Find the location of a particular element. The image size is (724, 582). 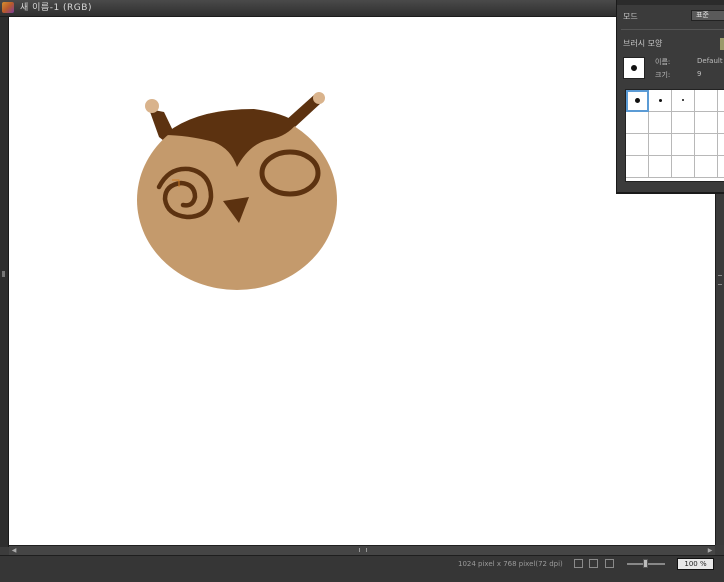

brush-preview is located at coordinates (634, 68).